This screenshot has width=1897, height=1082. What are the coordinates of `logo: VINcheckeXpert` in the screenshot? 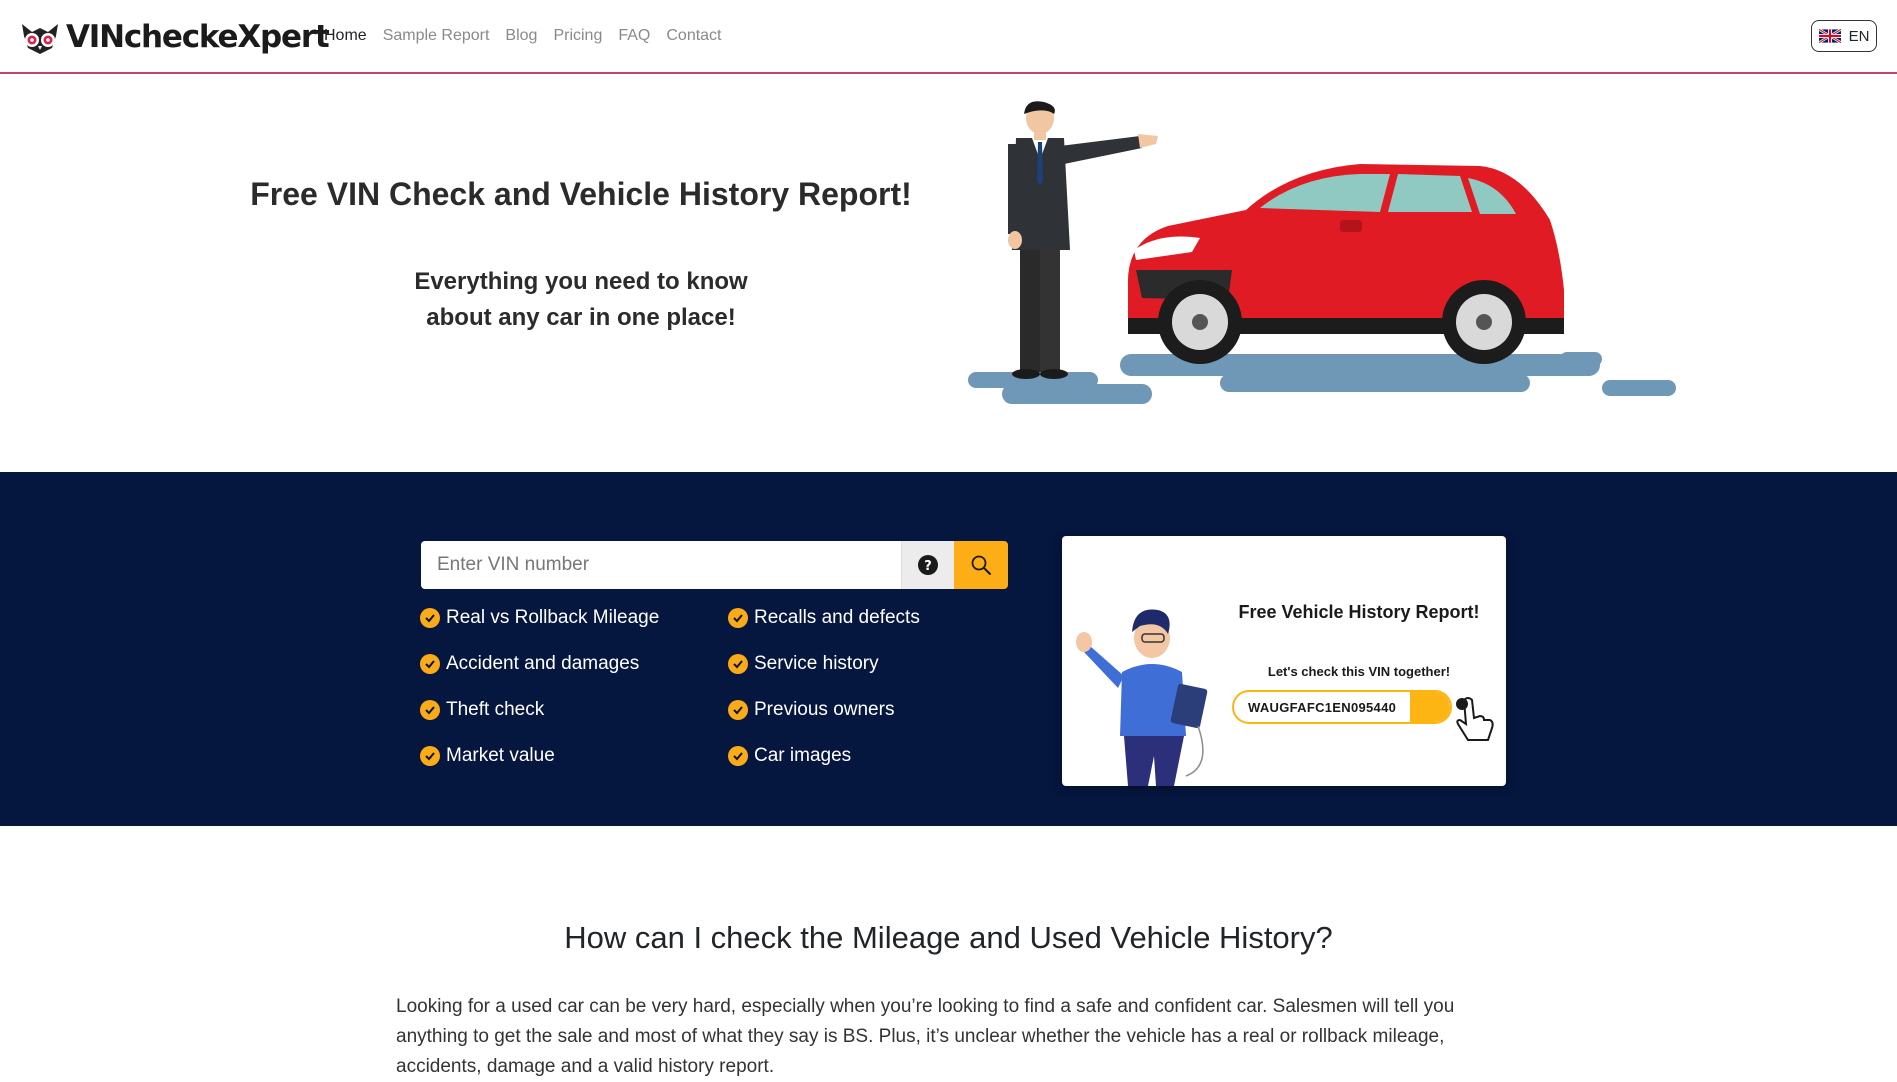 It's located at (174, 37).